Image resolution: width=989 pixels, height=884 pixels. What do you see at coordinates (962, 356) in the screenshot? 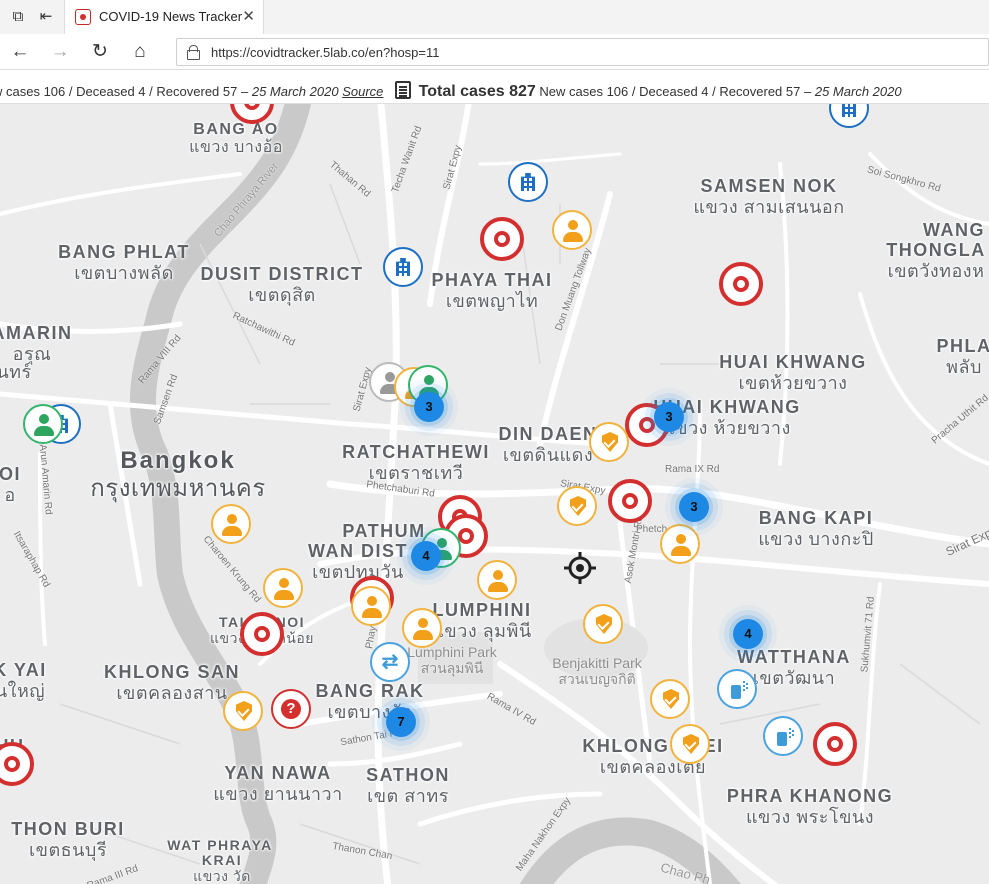
I see `district-label-phla: PHLA พลับ` at bounding box center [962, 356].